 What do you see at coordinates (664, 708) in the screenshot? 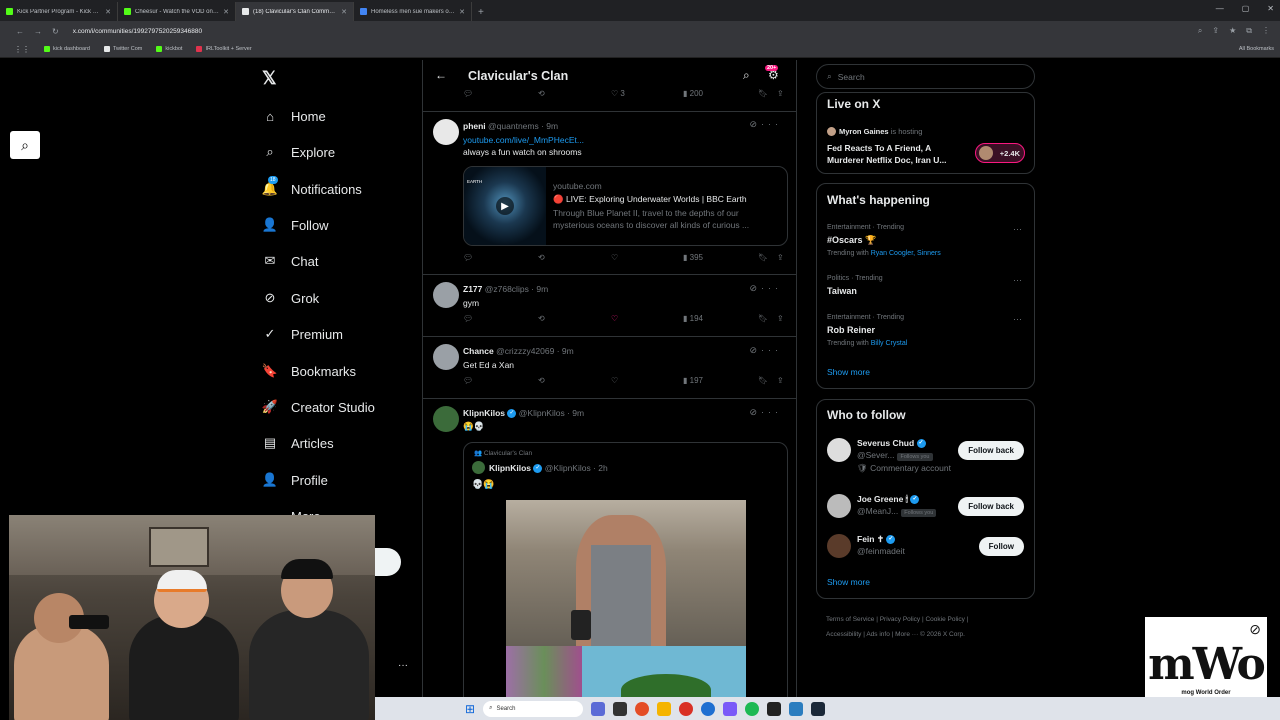
I see `file-explorer-icon` at bounding box center [664, 708].